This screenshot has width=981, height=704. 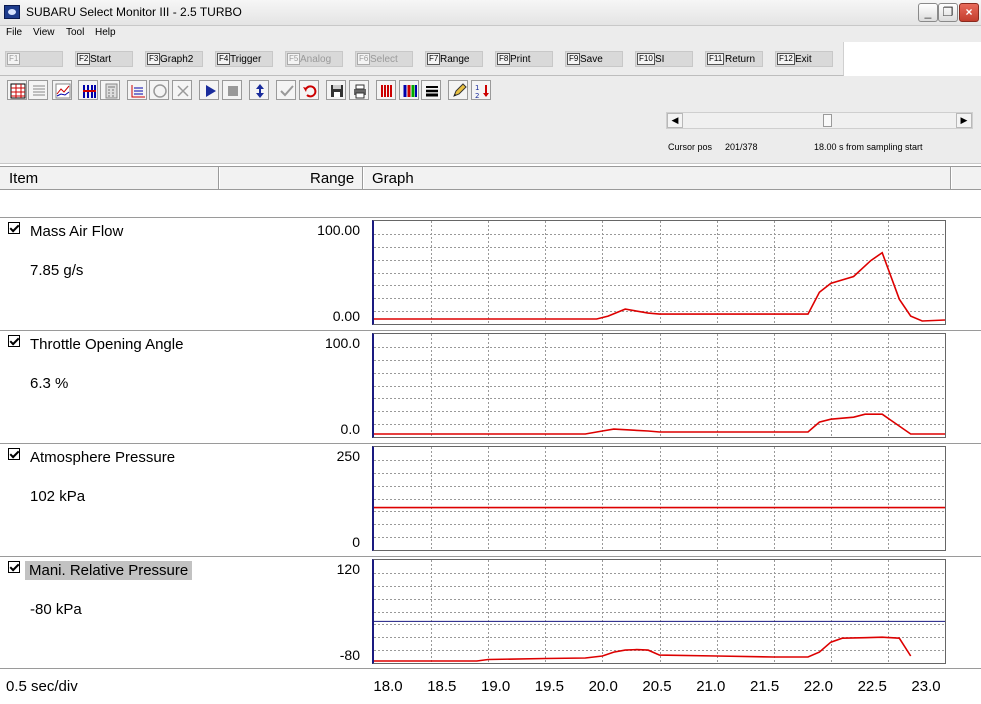 I want to click on cursor-pos-value: 201/378, so click(x=741, y=147).